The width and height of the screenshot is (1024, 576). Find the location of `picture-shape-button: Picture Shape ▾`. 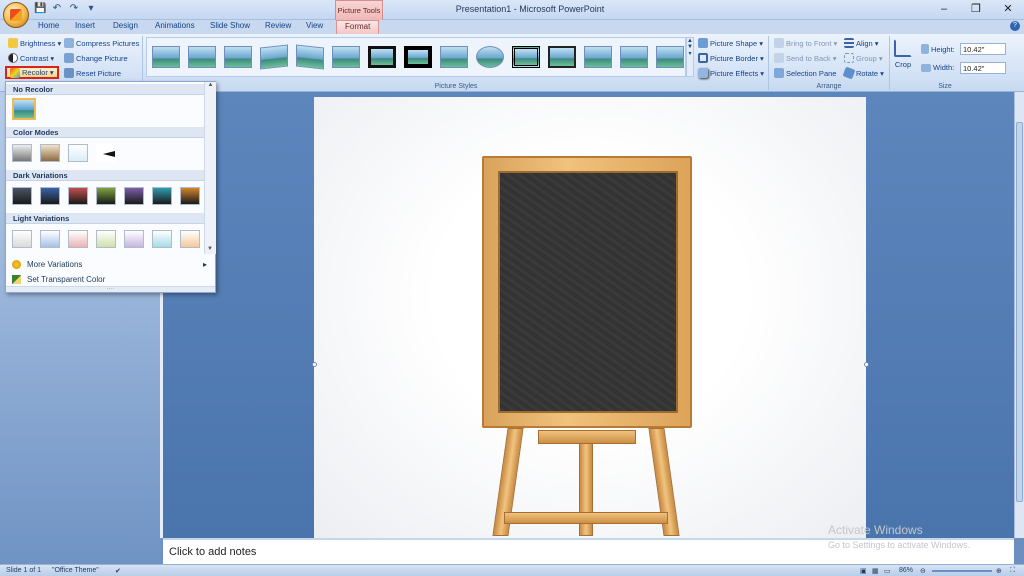

picture-shape-button: Picture Shape ▾ is located at coordinates (730, 43).